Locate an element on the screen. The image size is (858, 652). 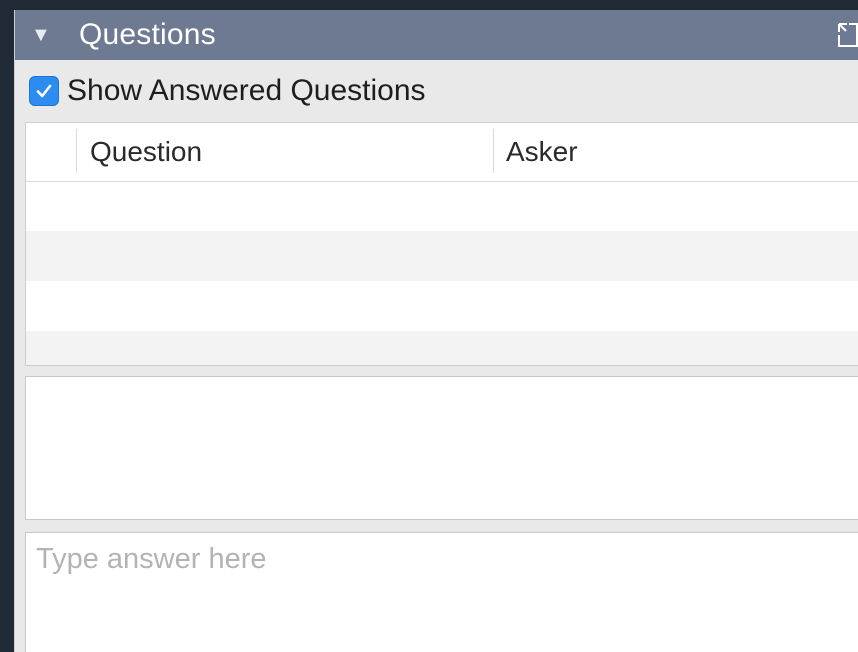
panel-titlebar: ▼ Questions is located at coordinates (436, 35).